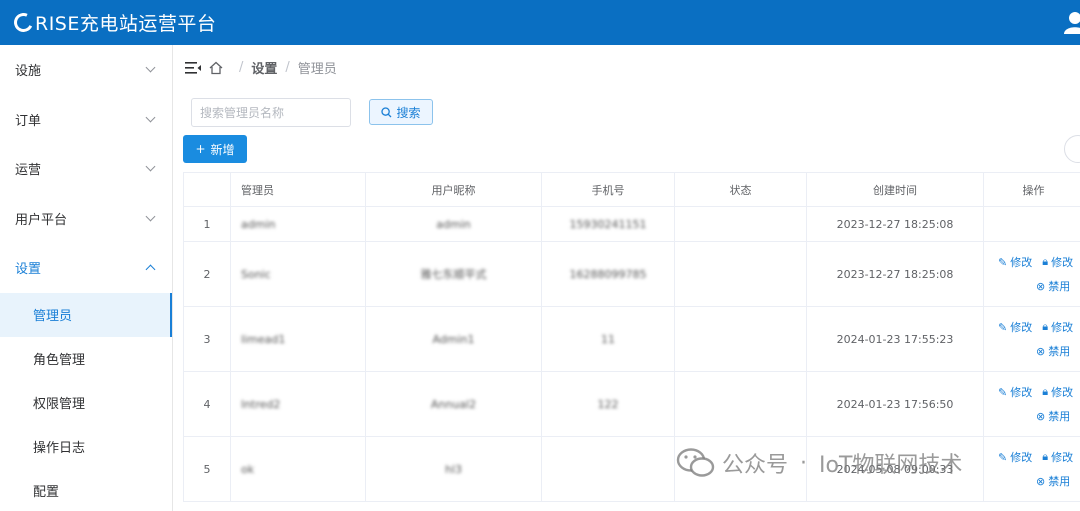  I want to click on add-admin-button: + 新增, so click(215, 149).